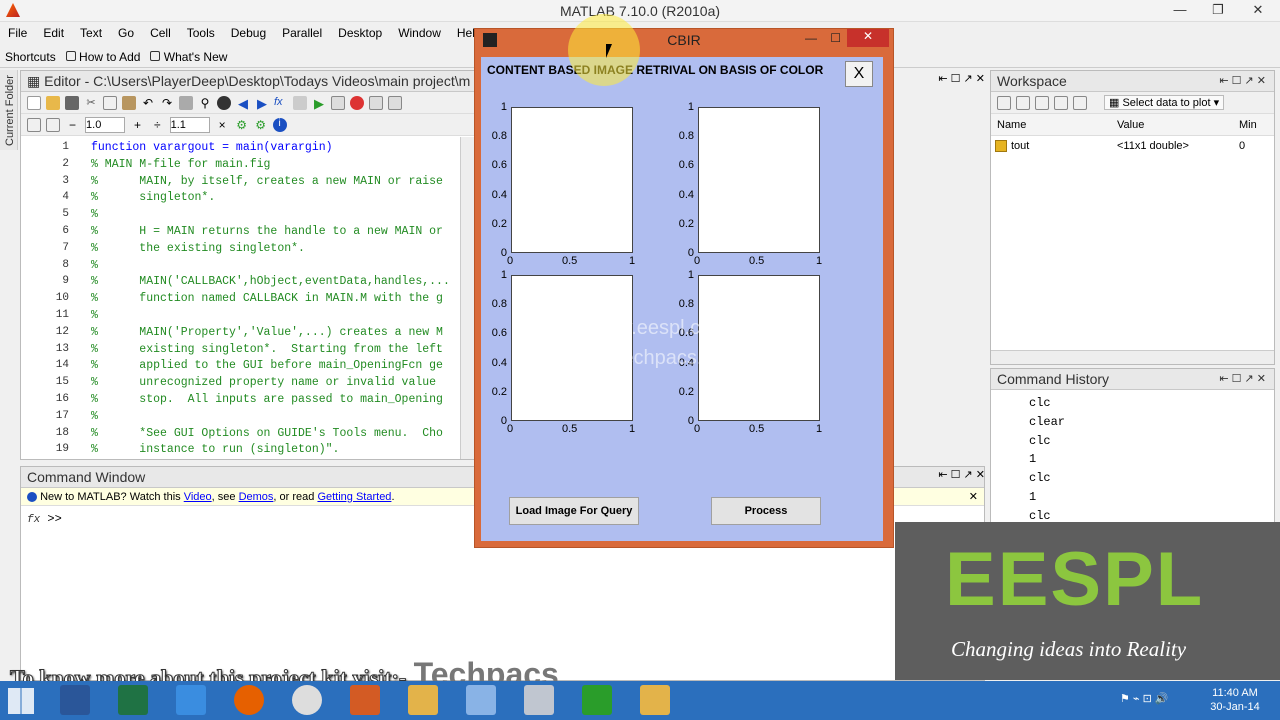  What do you see at coordinates (835, 38) in the screenshot?
I see `cbir-maximize-button: ☐` at bounding box center [835, 38].